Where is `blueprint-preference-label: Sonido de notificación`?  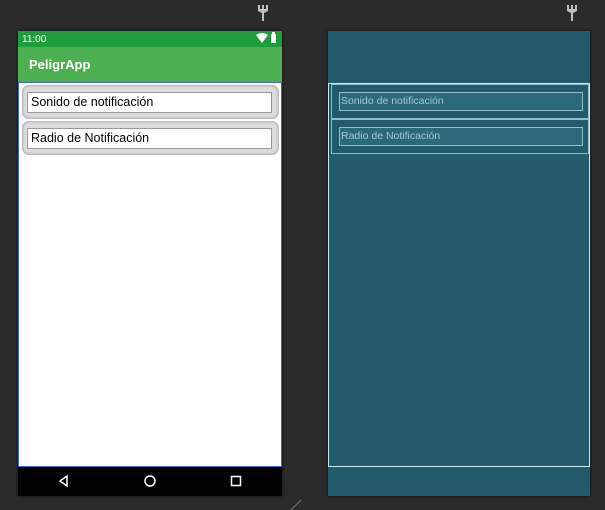 blueprint-preference-label: Sonido de notificación is located at coordinates (461, 101).